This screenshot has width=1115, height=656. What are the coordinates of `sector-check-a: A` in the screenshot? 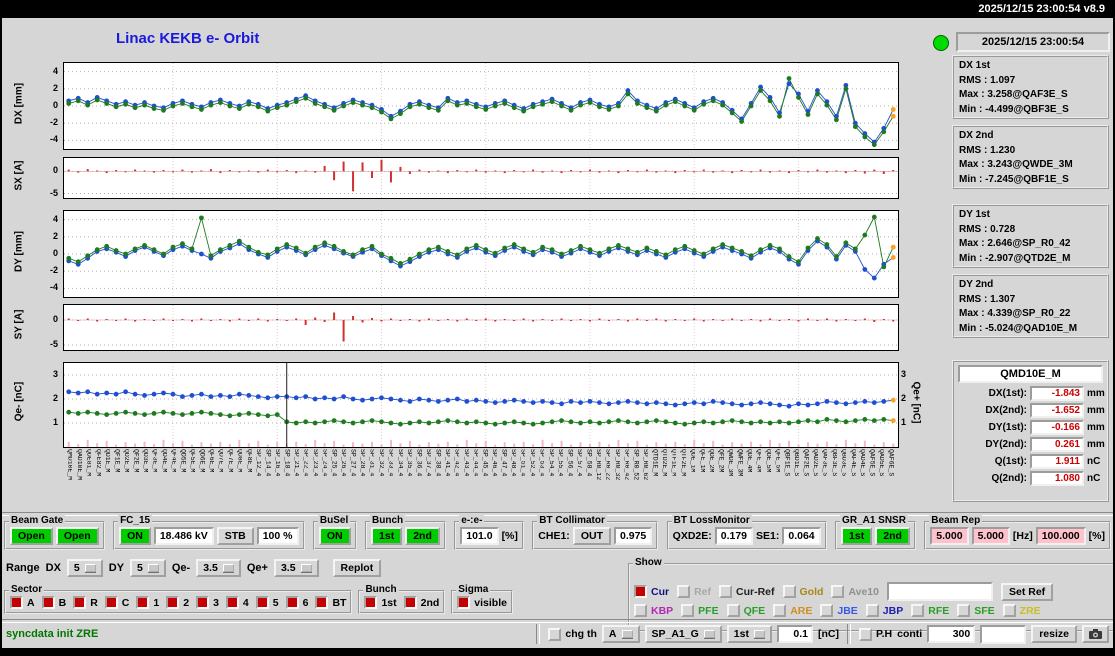 It's located at (22, 602).